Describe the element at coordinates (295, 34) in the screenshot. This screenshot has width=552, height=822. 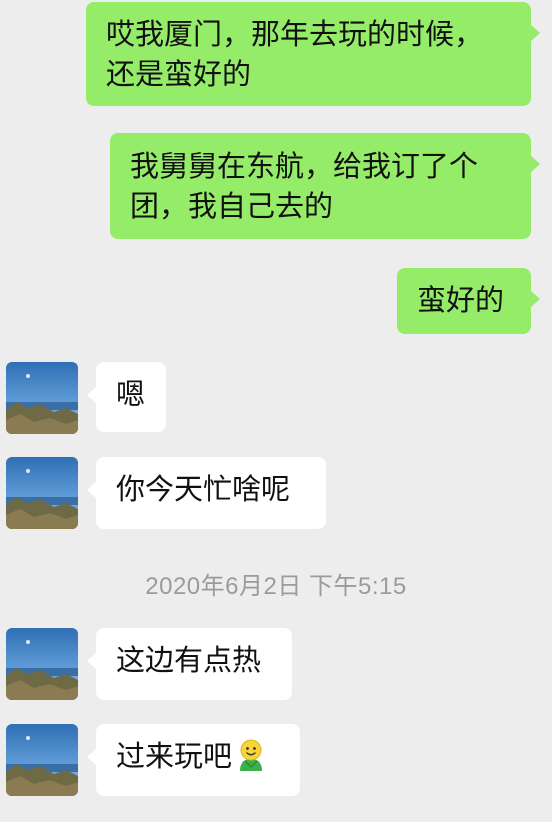
I see `message-text-line: 哎我厦门，那年去玩的时候，` at that location.